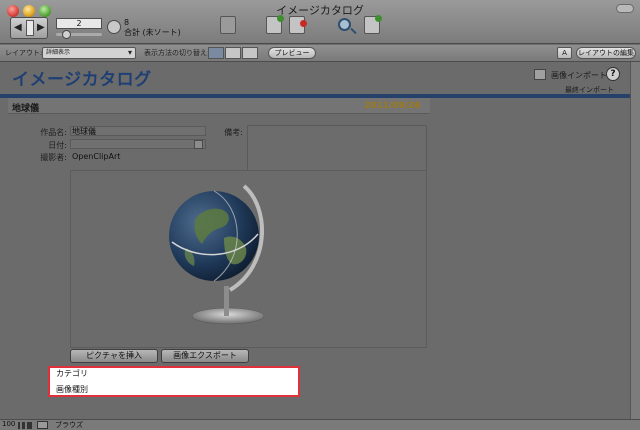 The image size is (640, 430). Describe the element at coordinates (89, 53) in the screenshot. I see `layout-select: 詳細表示` at that location.